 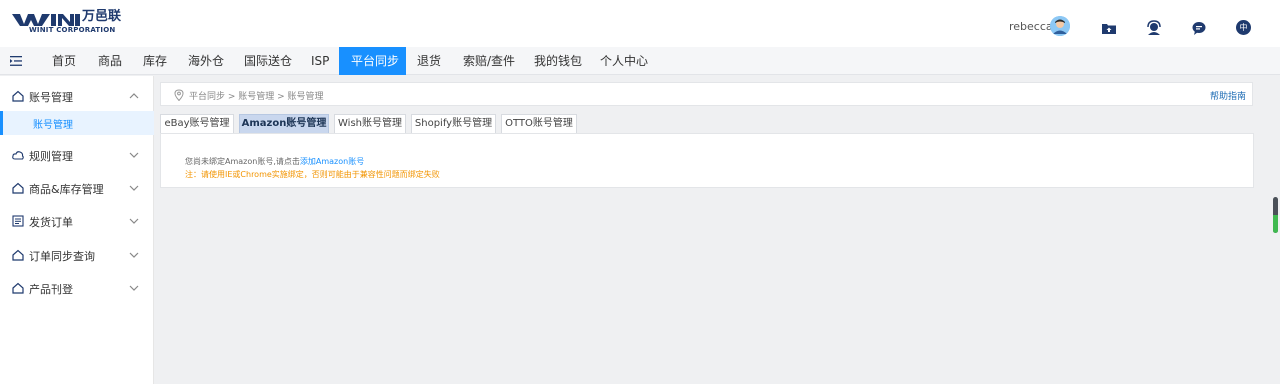 I want to click on browser-compat-warning: 注：请使用IE或Chrome实施绑定，否则可能由于兼容性问题而绑定失败, so click(x=312, y=174).